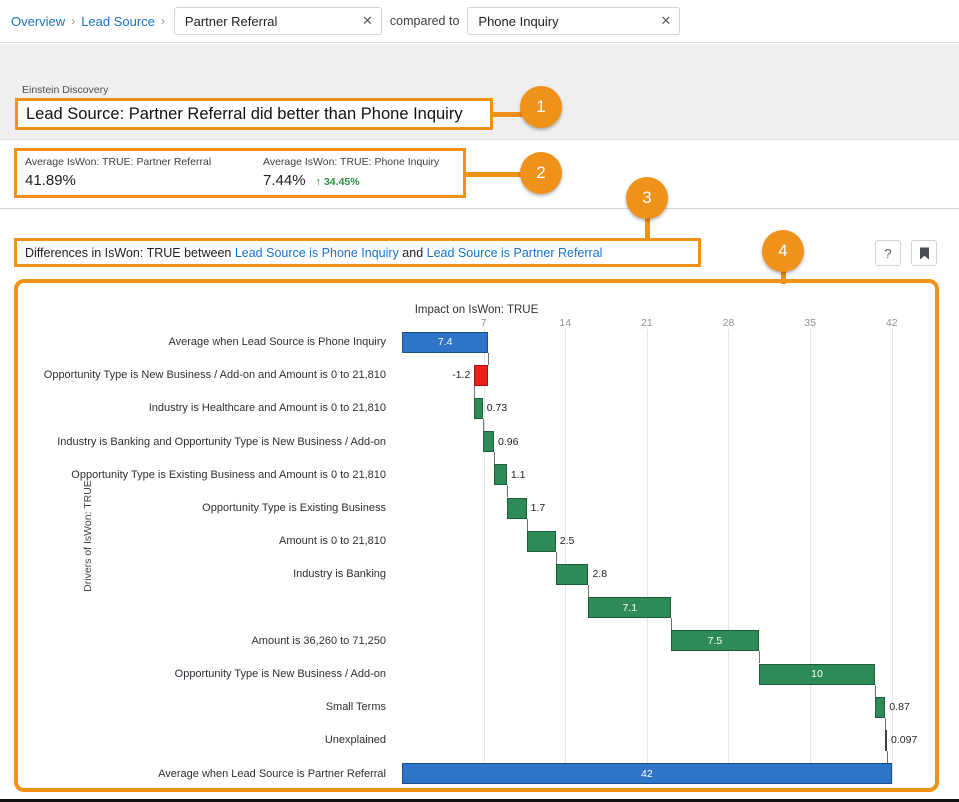 Image resolution: width=959 pixels, height=802 pixels. Describe the element at coordinates (118, 162) in the screenshot. I see `metric-caption: Average IsWon: TRUE: Partner Referral` at that location.